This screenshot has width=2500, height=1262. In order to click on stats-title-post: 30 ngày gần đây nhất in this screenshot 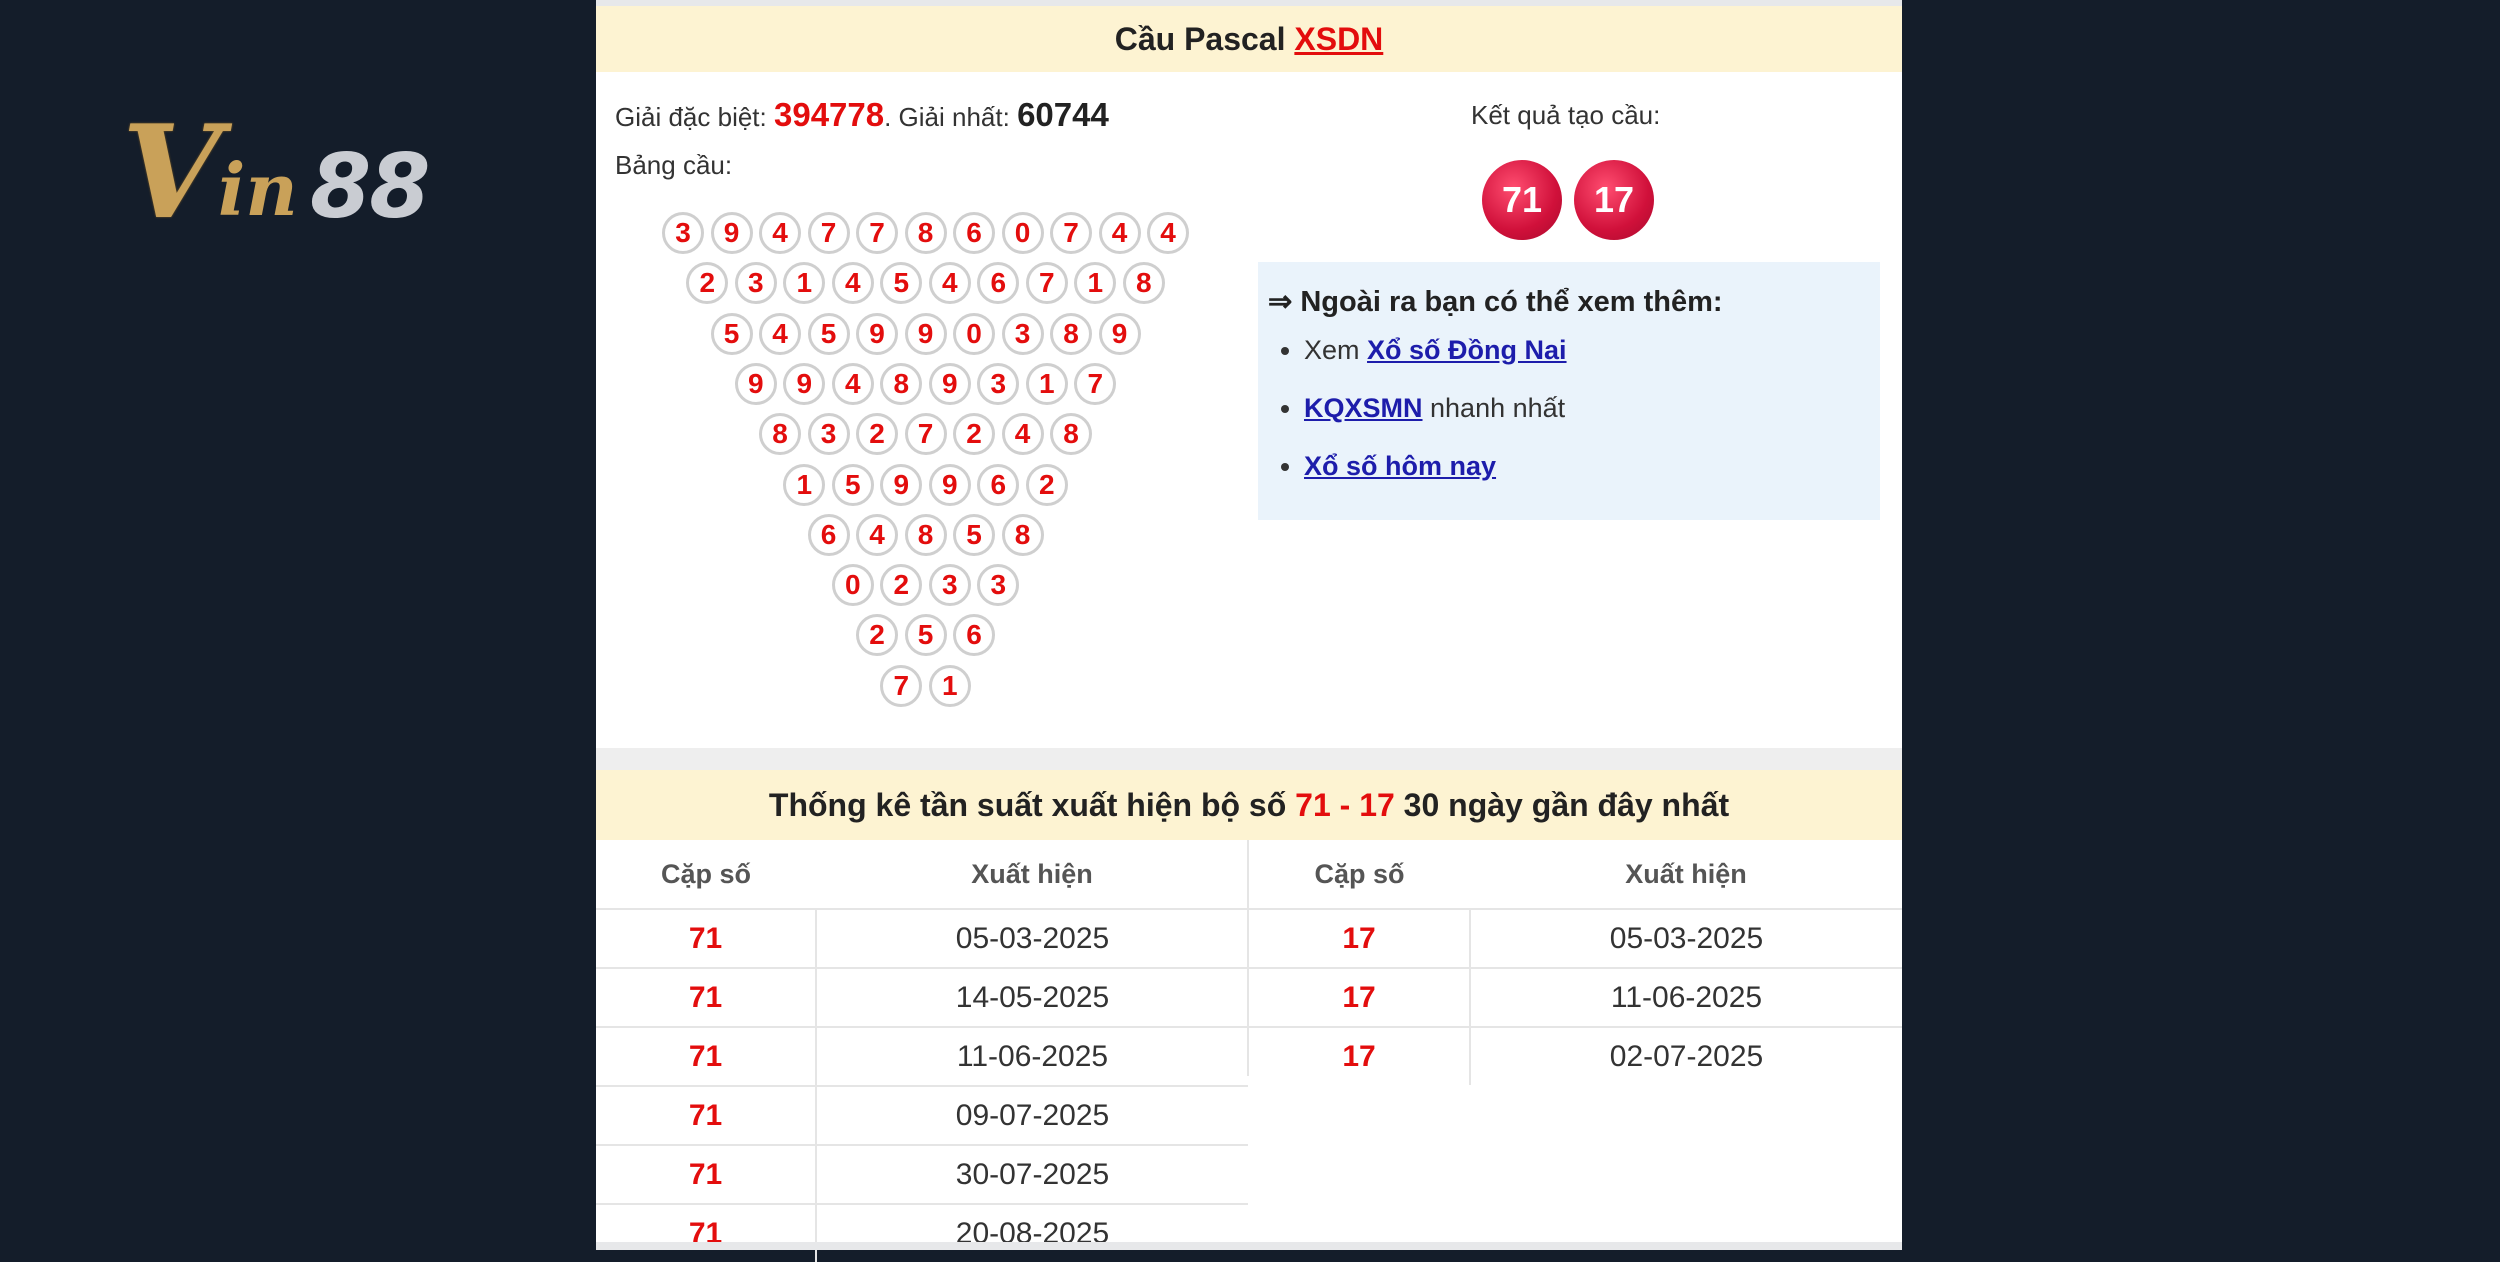, I will do `click(1562, 805)`.